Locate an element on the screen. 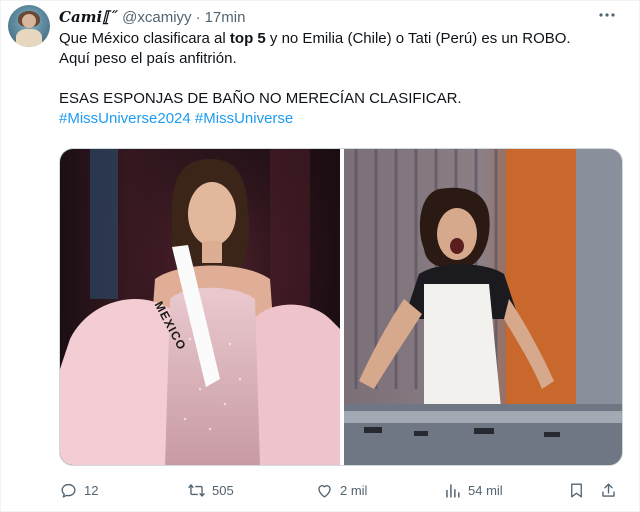 This screenshot has height=512, width=640. hashtag-link: #MissUniverse2024 is located at coordinates (125, 118).